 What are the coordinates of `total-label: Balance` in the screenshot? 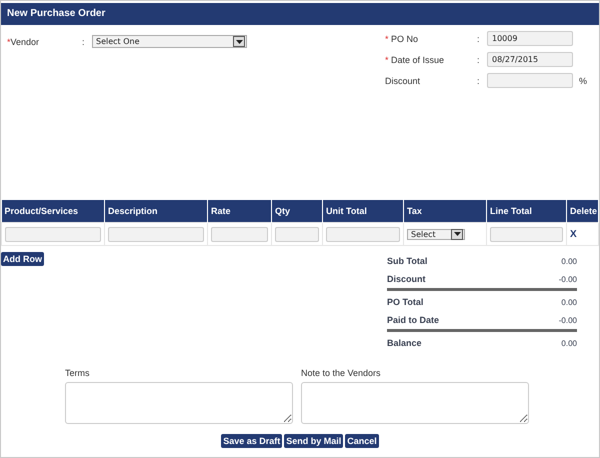 It's located at (404, 343).